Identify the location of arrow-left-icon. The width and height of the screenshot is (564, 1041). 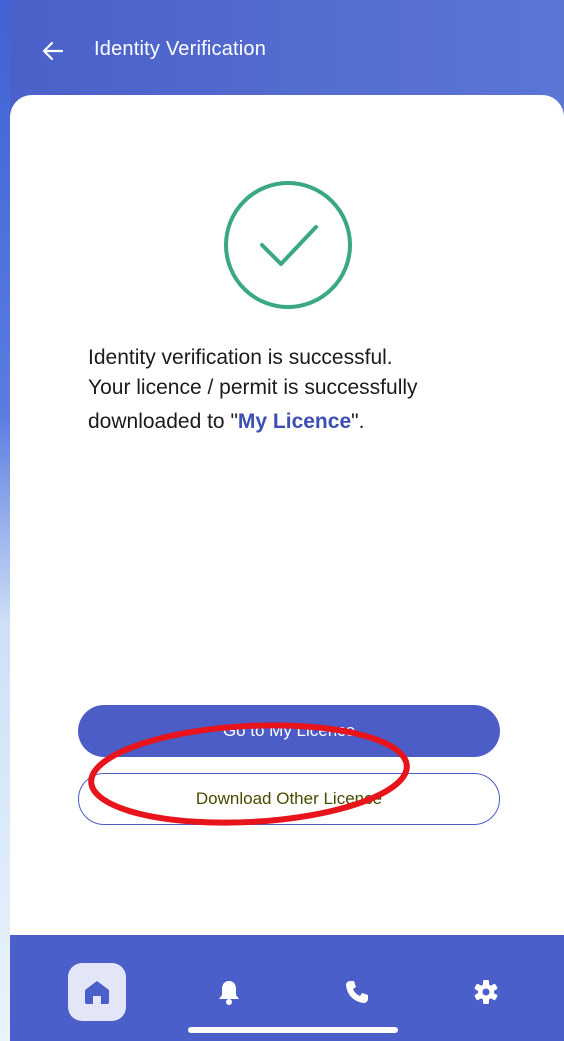
(53, 51).